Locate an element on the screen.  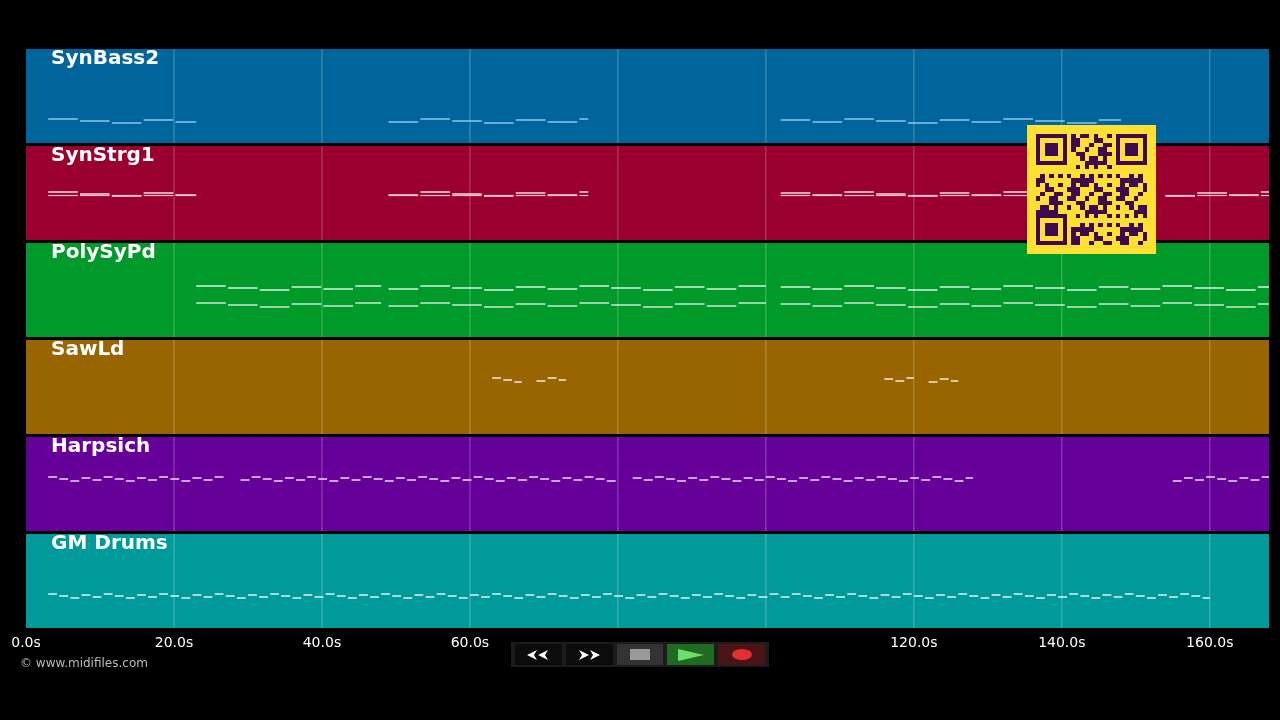
axis-tick-label: 140.0s is located at coordinates (1062, 642).